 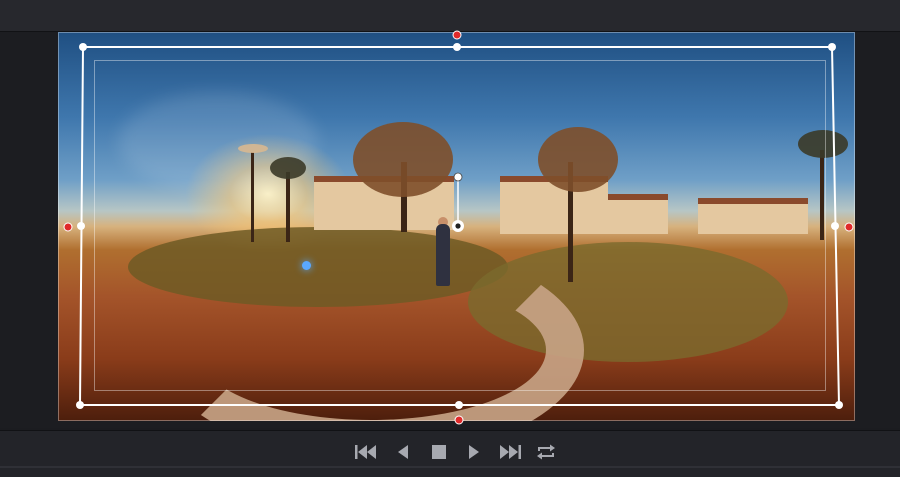 I want to click on building-far-right, so click(x=753, y=216).